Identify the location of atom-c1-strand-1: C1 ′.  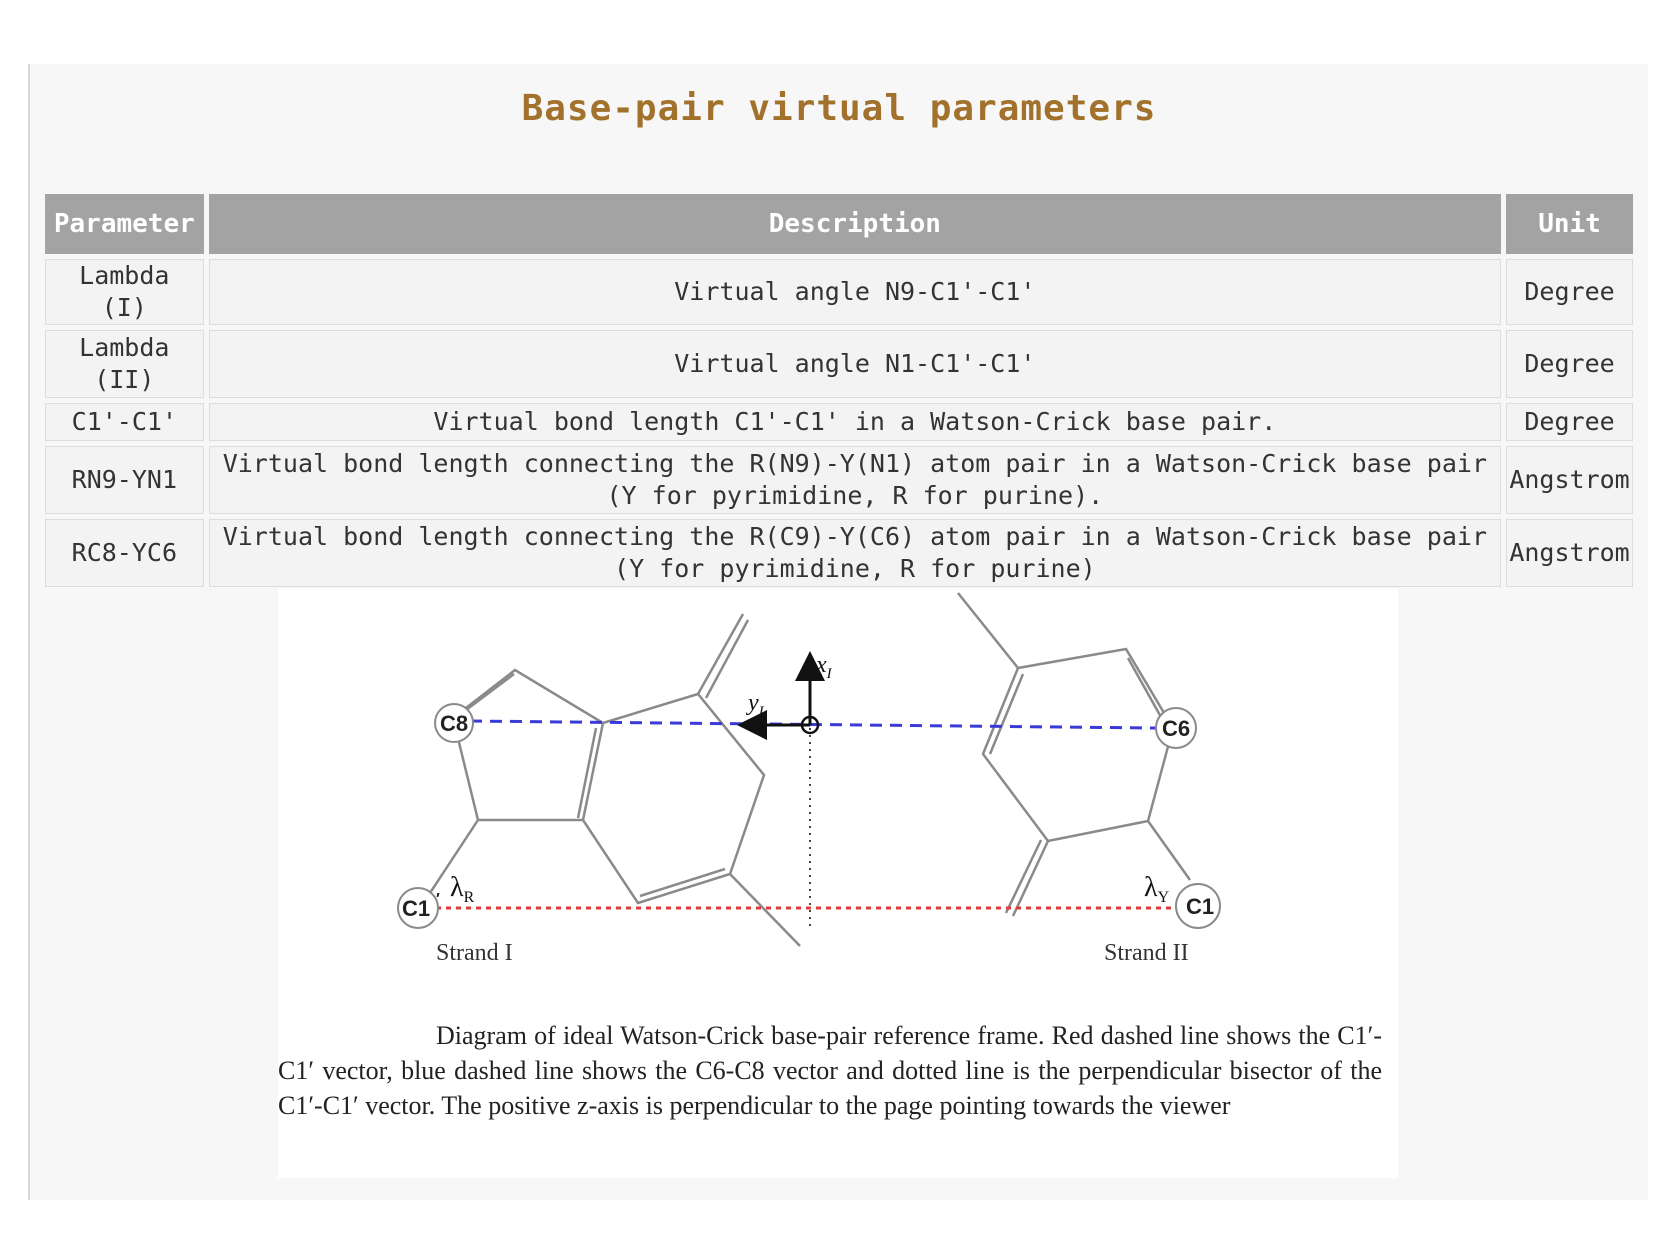
(418, 908).